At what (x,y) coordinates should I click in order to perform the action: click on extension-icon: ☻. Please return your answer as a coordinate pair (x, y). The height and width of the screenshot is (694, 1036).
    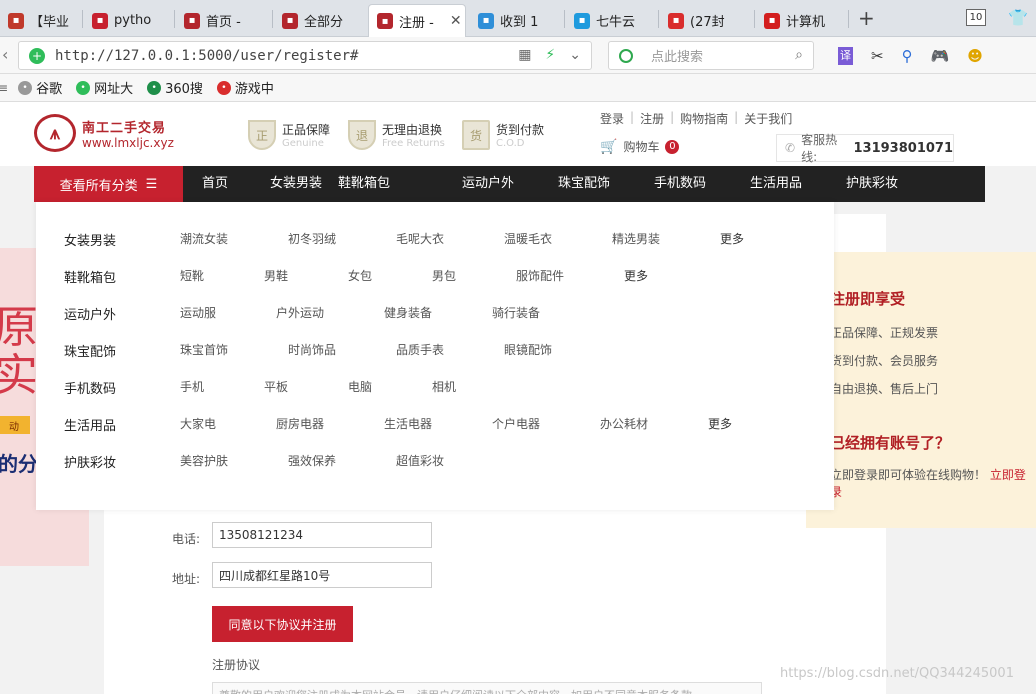
    Looking at the image, I should click on (975, 56).